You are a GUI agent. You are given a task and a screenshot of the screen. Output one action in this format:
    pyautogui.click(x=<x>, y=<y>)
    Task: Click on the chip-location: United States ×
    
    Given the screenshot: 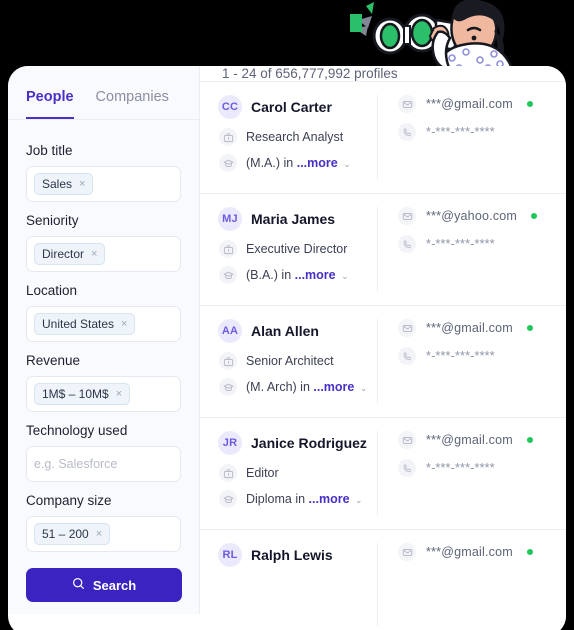 What is the action you would take?
    pyautogui.click(x=85, y=324)
    